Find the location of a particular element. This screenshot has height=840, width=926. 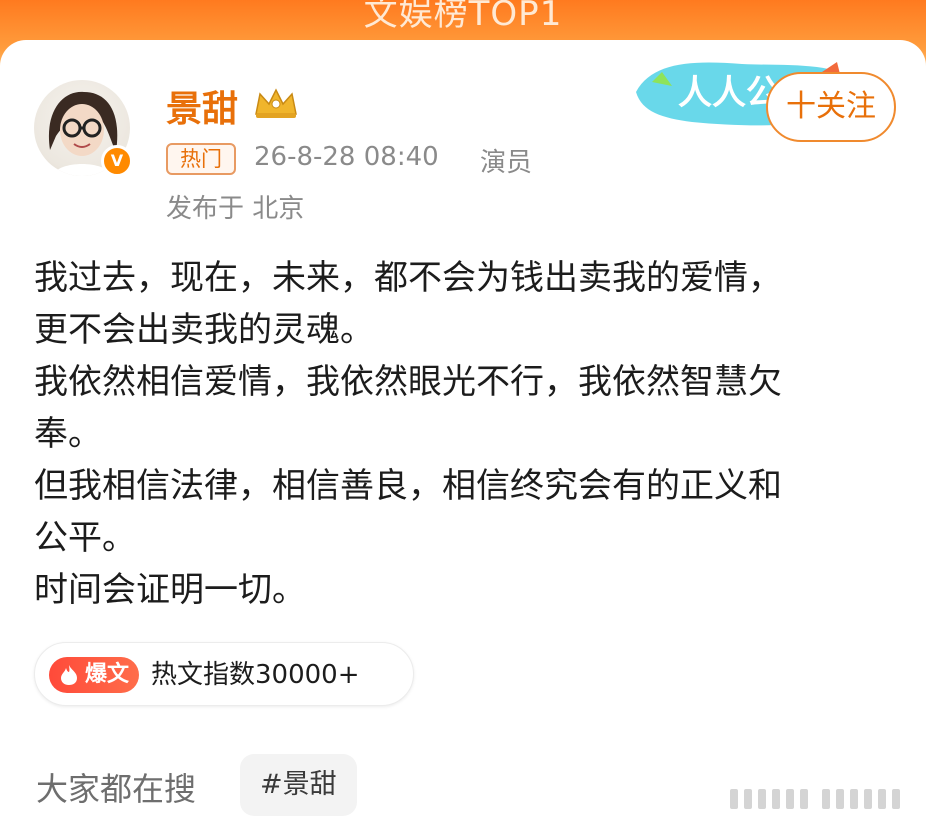

post-line: 我过去，现在，未来，都不会为钱出卖我的爱情， is located at coordinates (408, 278).